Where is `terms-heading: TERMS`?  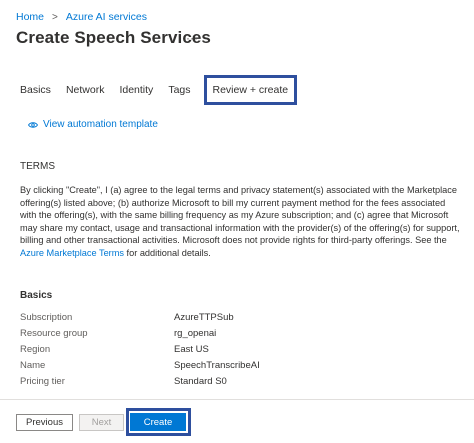
terms-heading: TERMS is located at coordinates (37, 166).